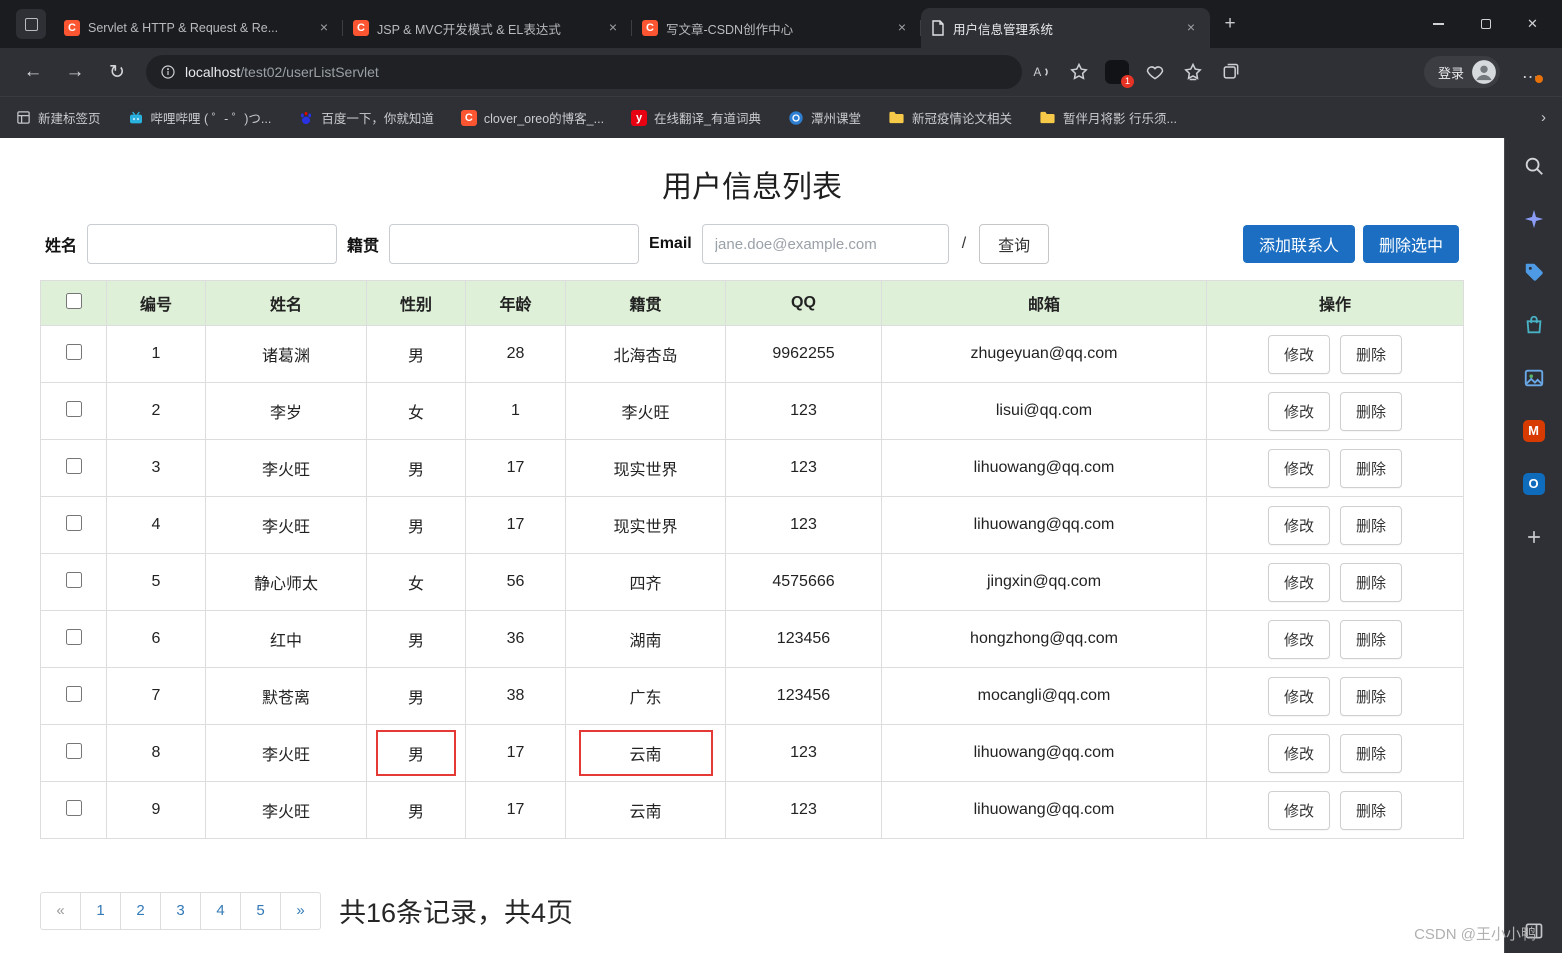 The width and height of the screenshot is (1562, 953). Describe the element at coordinates (58, 117) in the screenshot. I see `bookmark-new-tab: 新建标签页` at that location.